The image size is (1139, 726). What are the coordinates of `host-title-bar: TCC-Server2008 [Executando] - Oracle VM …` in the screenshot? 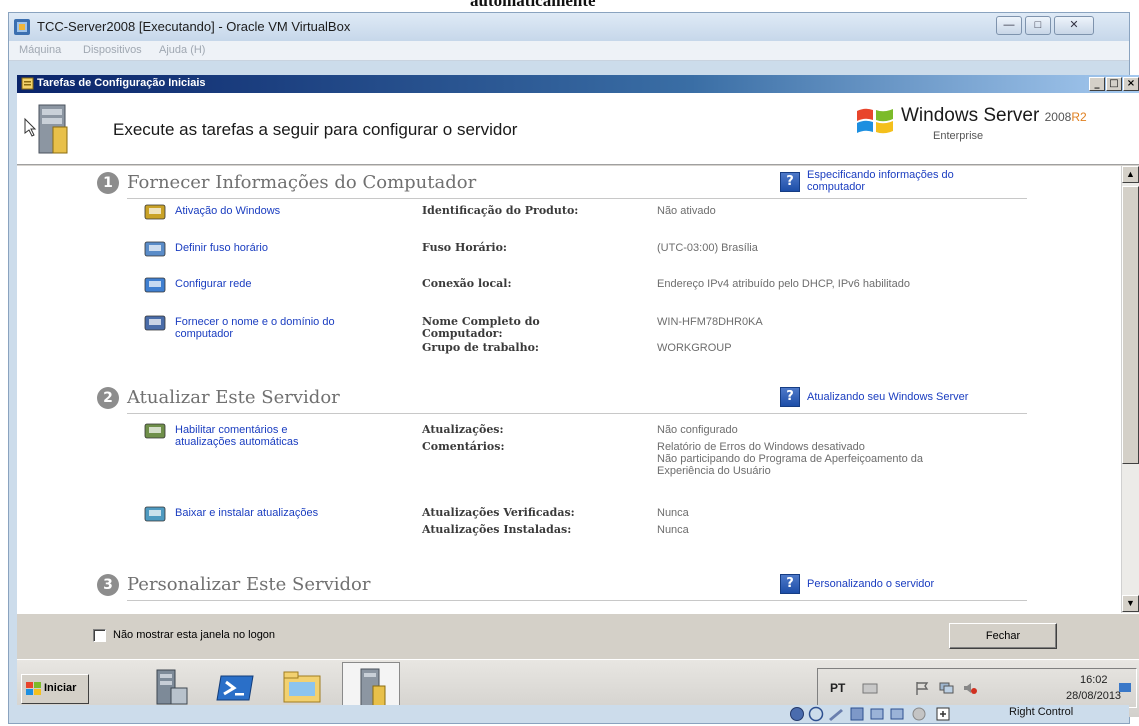 It's located at (569, 27).